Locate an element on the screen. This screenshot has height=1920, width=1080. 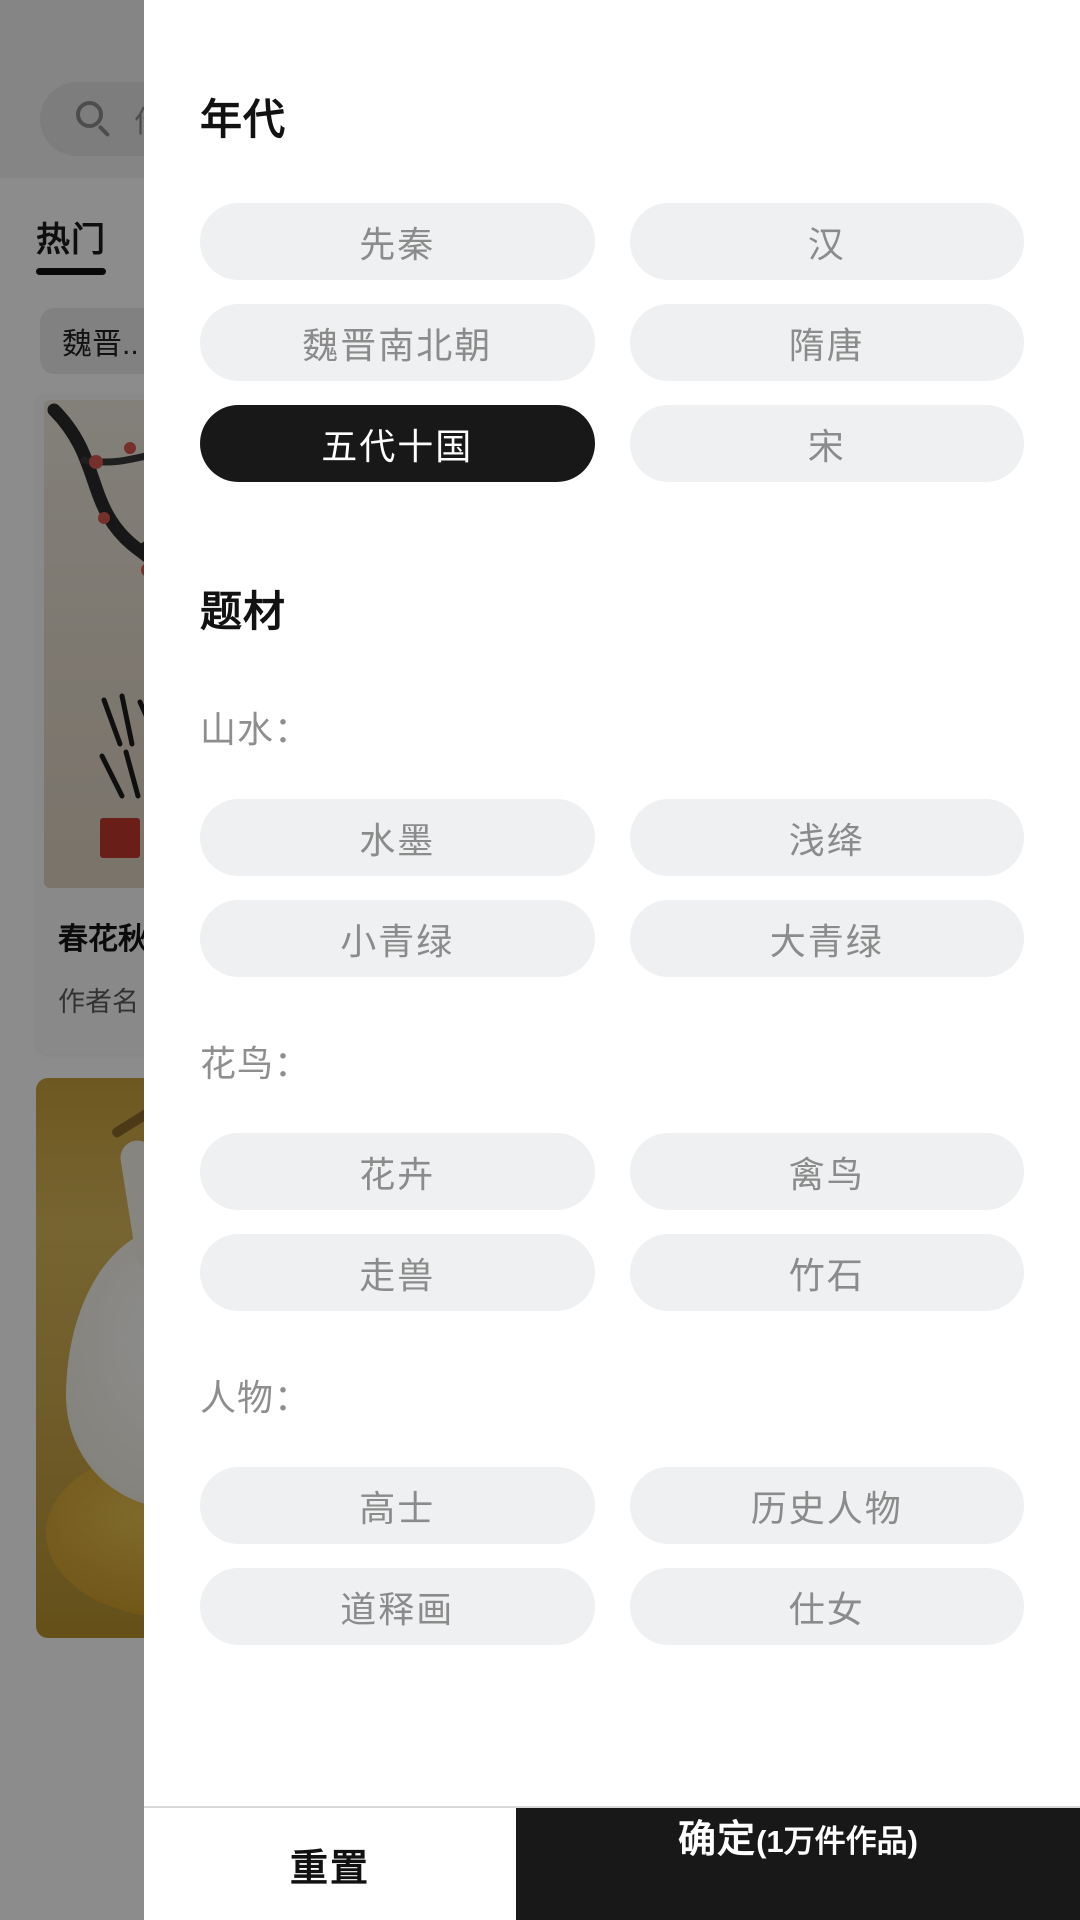
era-chip-song: 宋 is located at coordinates (826, 443).